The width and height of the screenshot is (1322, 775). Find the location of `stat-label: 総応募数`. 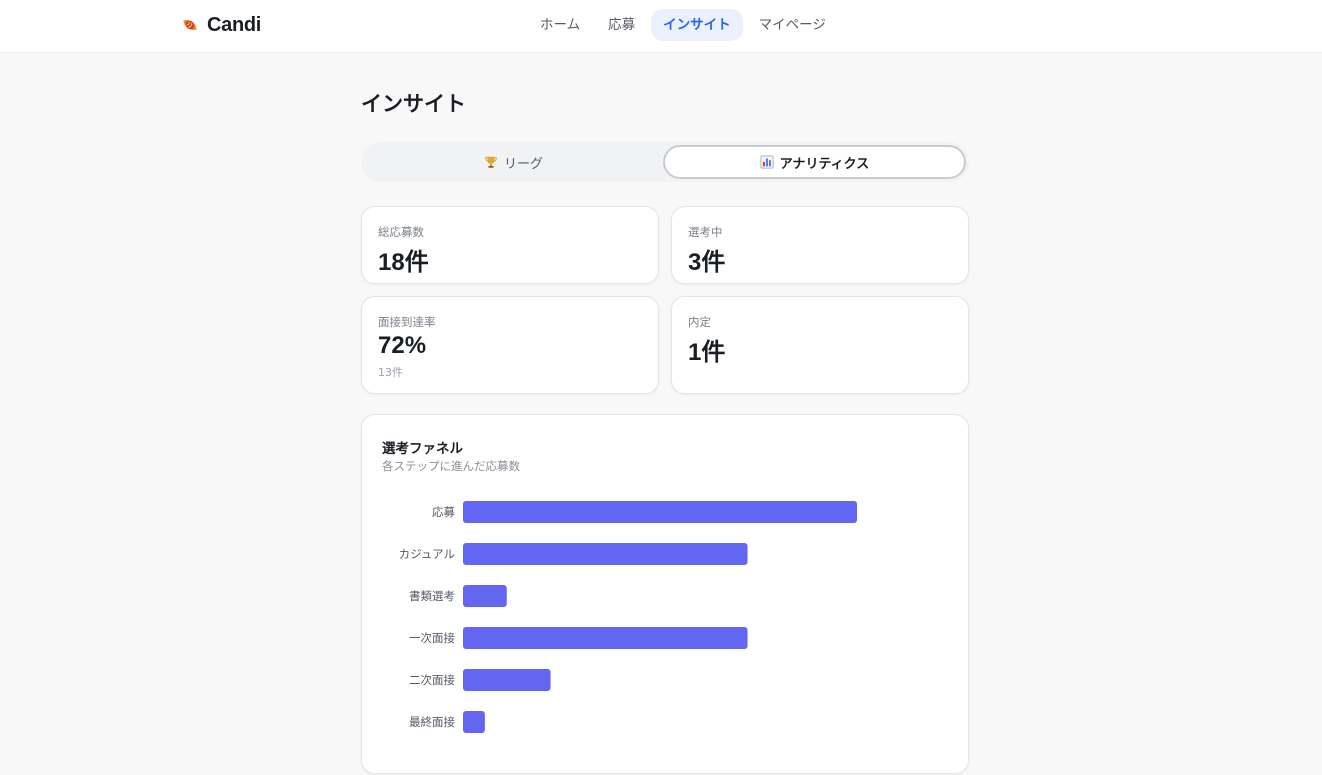

stat-label: 総応募数 is located at coordinates (401, 232).